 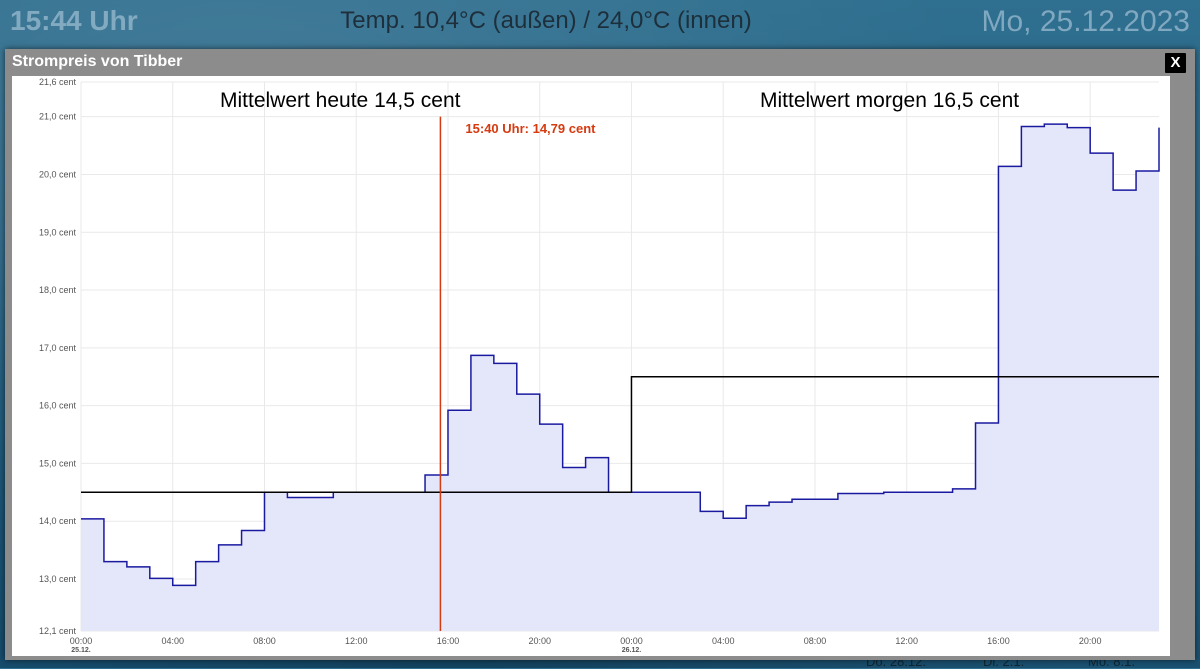 What do you see at coordinates (58, 82) in the screenshot?
I see `y-tick-label: 21,6 cent` at bounding box center [58, 82].